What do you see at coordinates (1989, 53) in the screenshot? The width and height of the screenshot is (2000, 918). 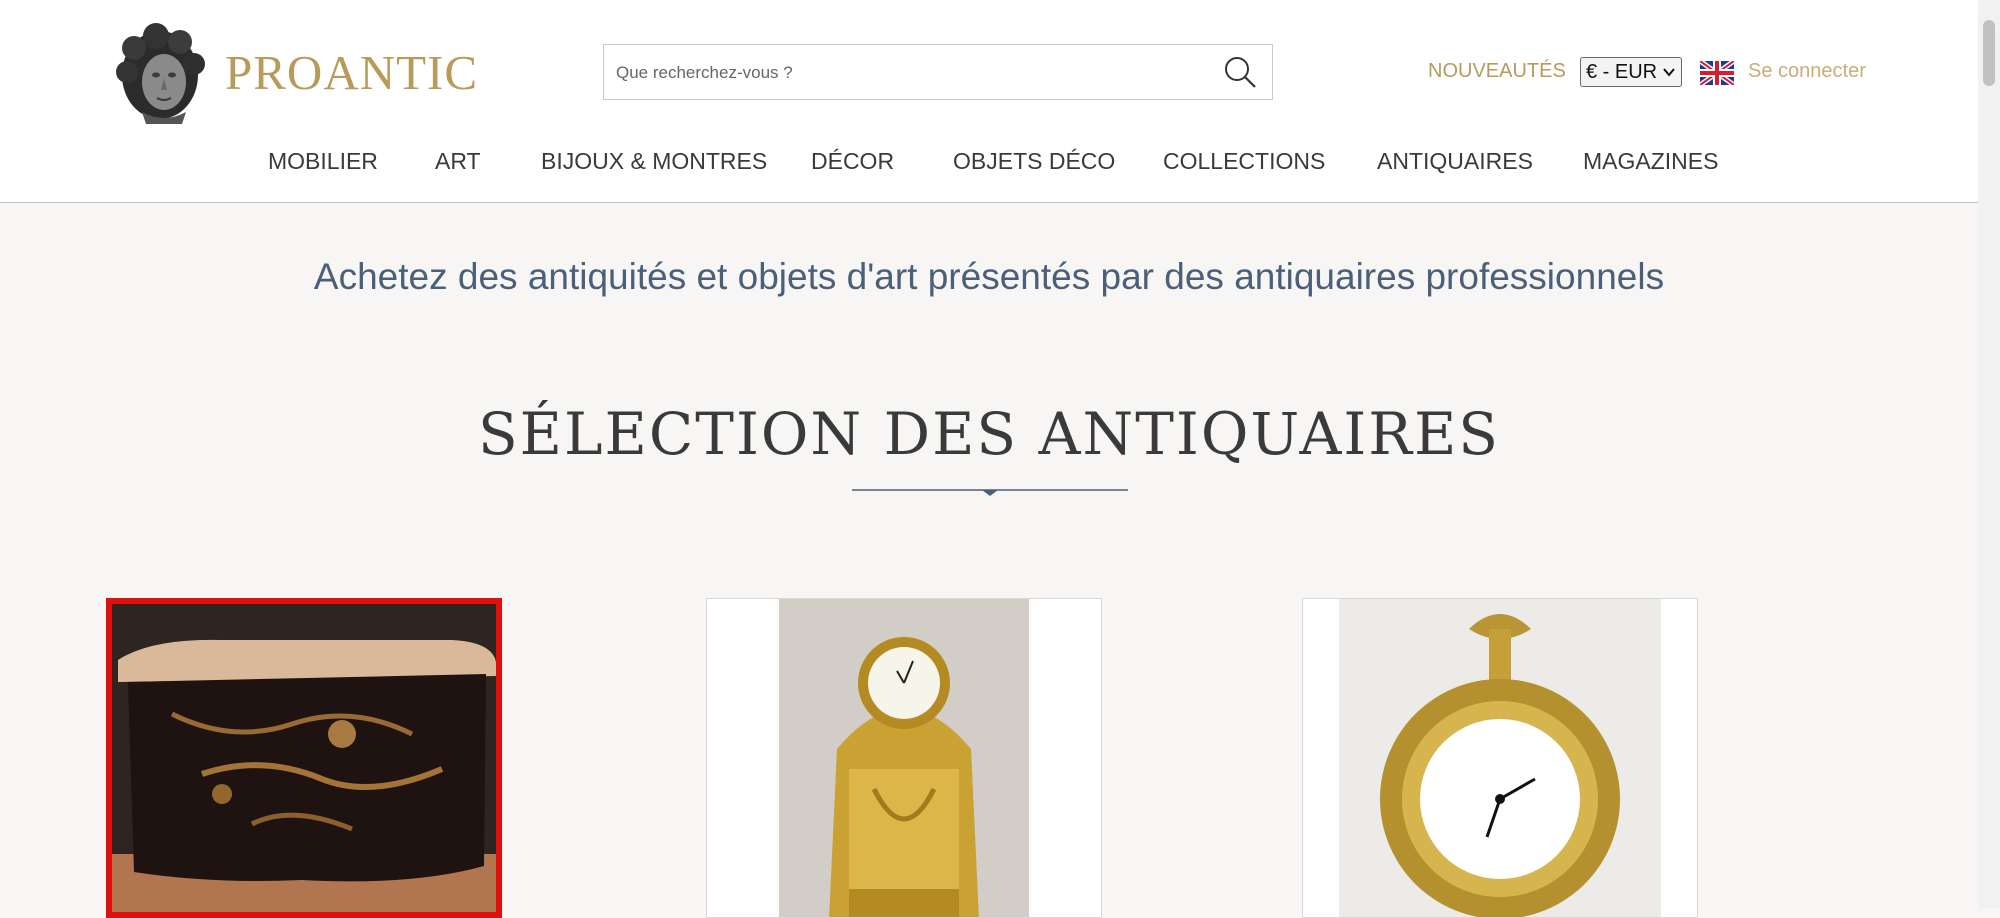 I see `scrollbar-thumb` at bounding box center [1989, 53].